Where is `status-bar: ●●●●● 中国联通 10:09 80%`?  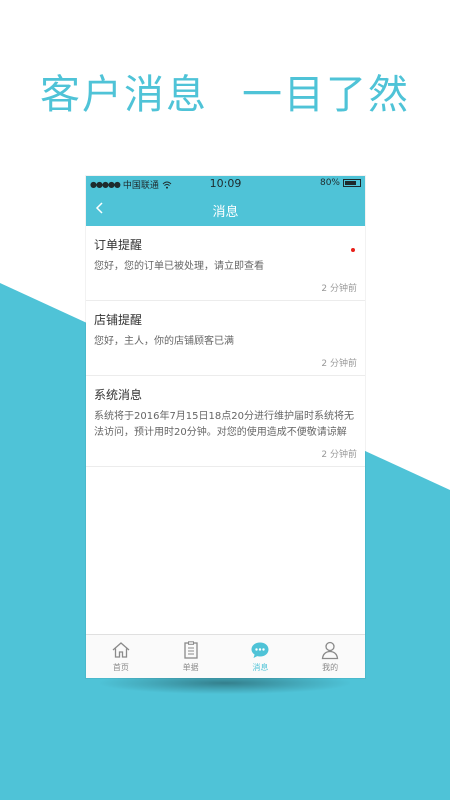
status-bar: ●●●●● 中国联通 10:09 80% is located at coordinates (225, 184).